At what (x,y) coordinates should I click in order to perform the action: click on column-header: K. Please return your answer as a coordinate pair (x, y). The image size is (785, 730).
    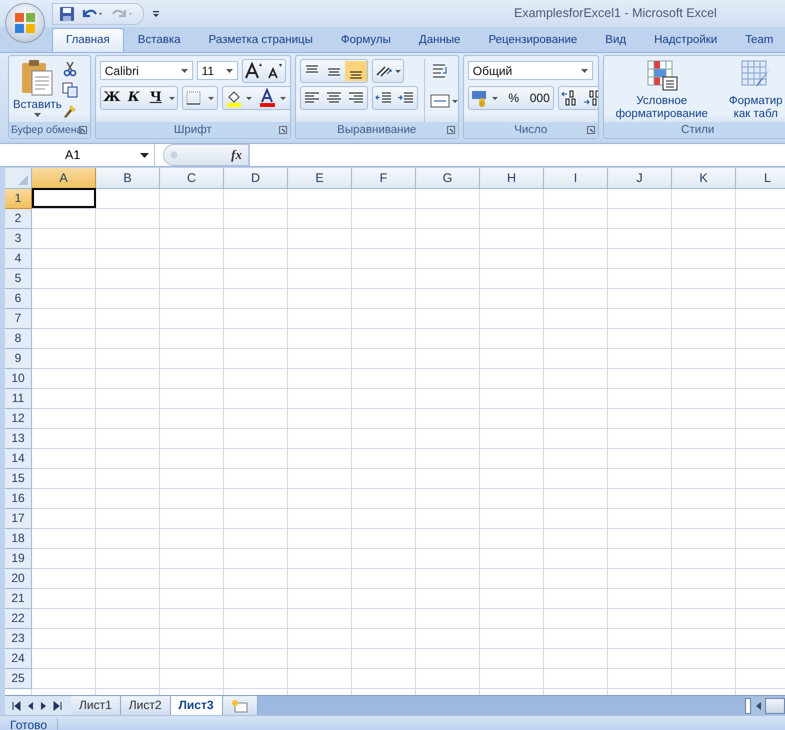
    Looking at the image, I should click on (704, 178).